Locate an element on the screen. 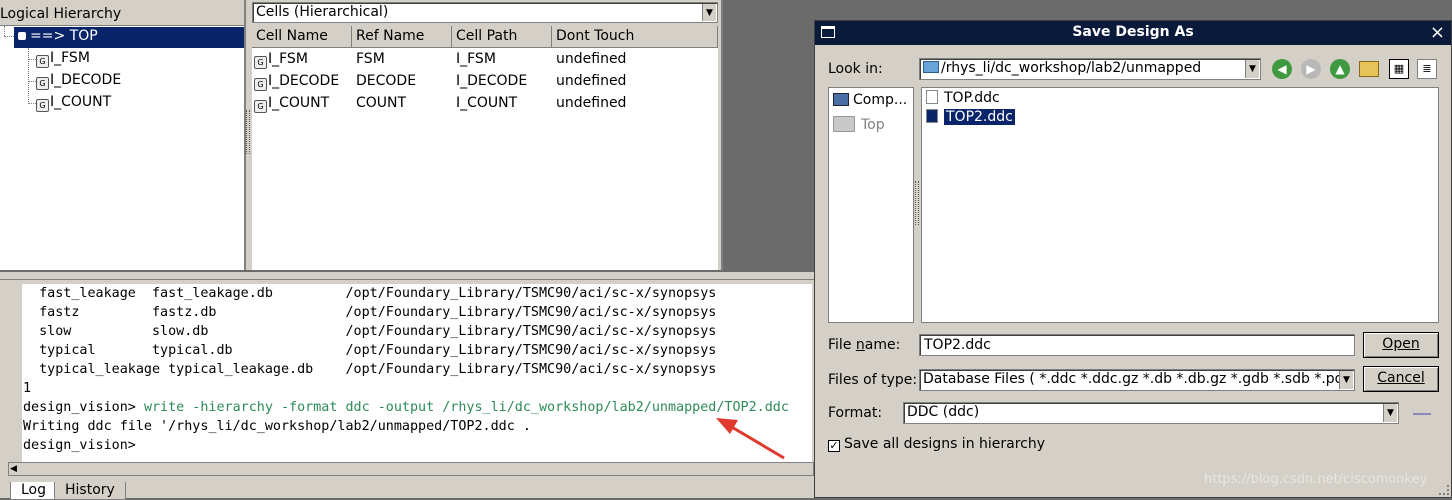 The height and width of the screenshot is (500, 1452). tab-history-label: History is located at coordinates (90, 490).